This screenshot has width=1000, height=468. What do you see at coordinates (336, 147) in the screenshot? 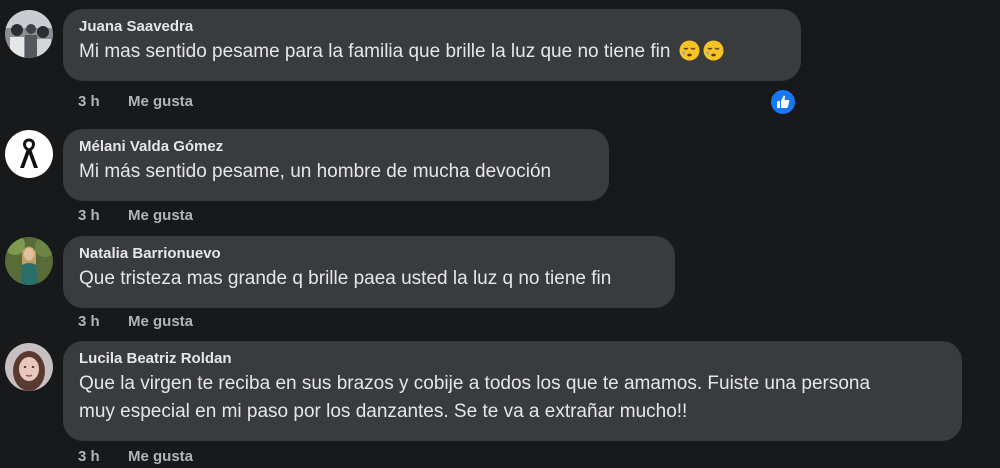
I see `comment-author: Mélani Valda Gómez` at bounding box center [336, 147].